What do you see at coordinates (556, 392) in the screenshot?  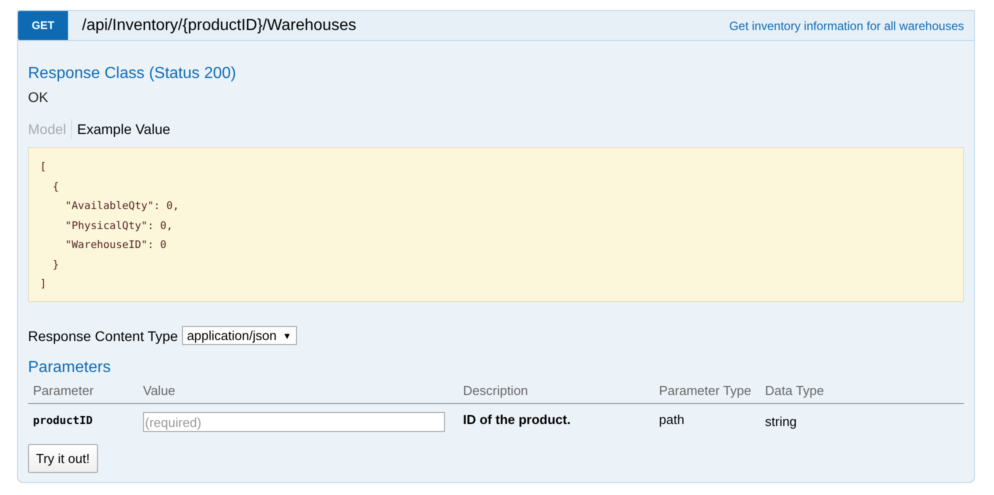 I see `column-header: Description` at bounding box center [556, 392].